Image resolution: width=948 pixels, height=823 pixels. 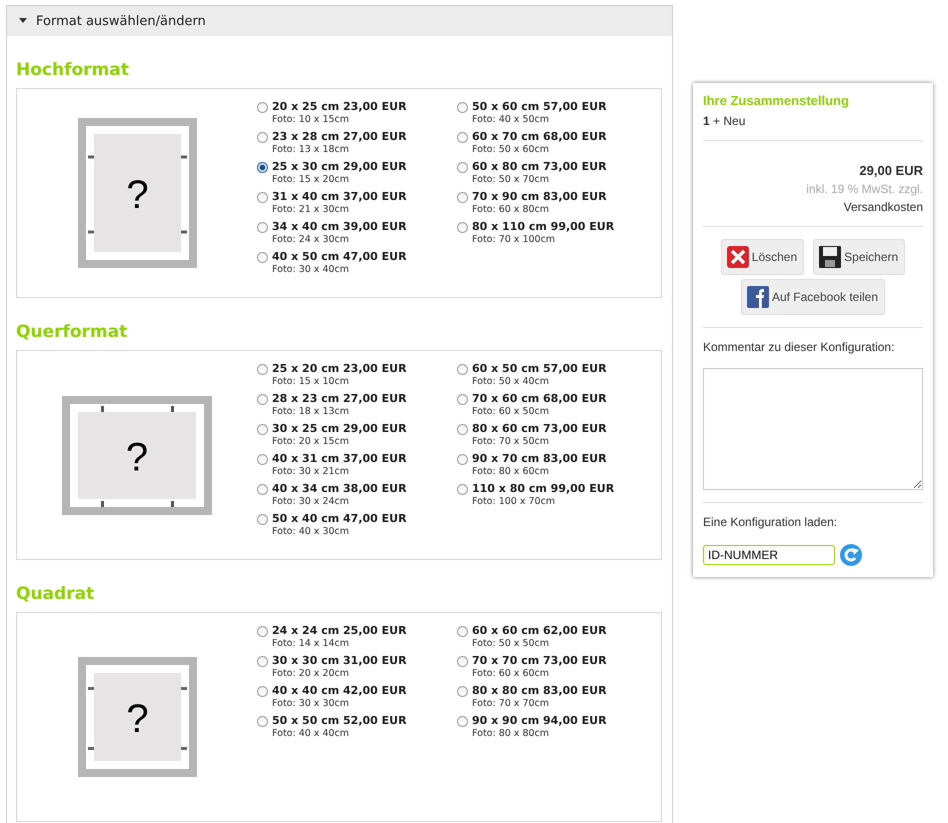 I want to click on photo-size-text: Foto: 30 x 24cm, so click(x=311, y=502).